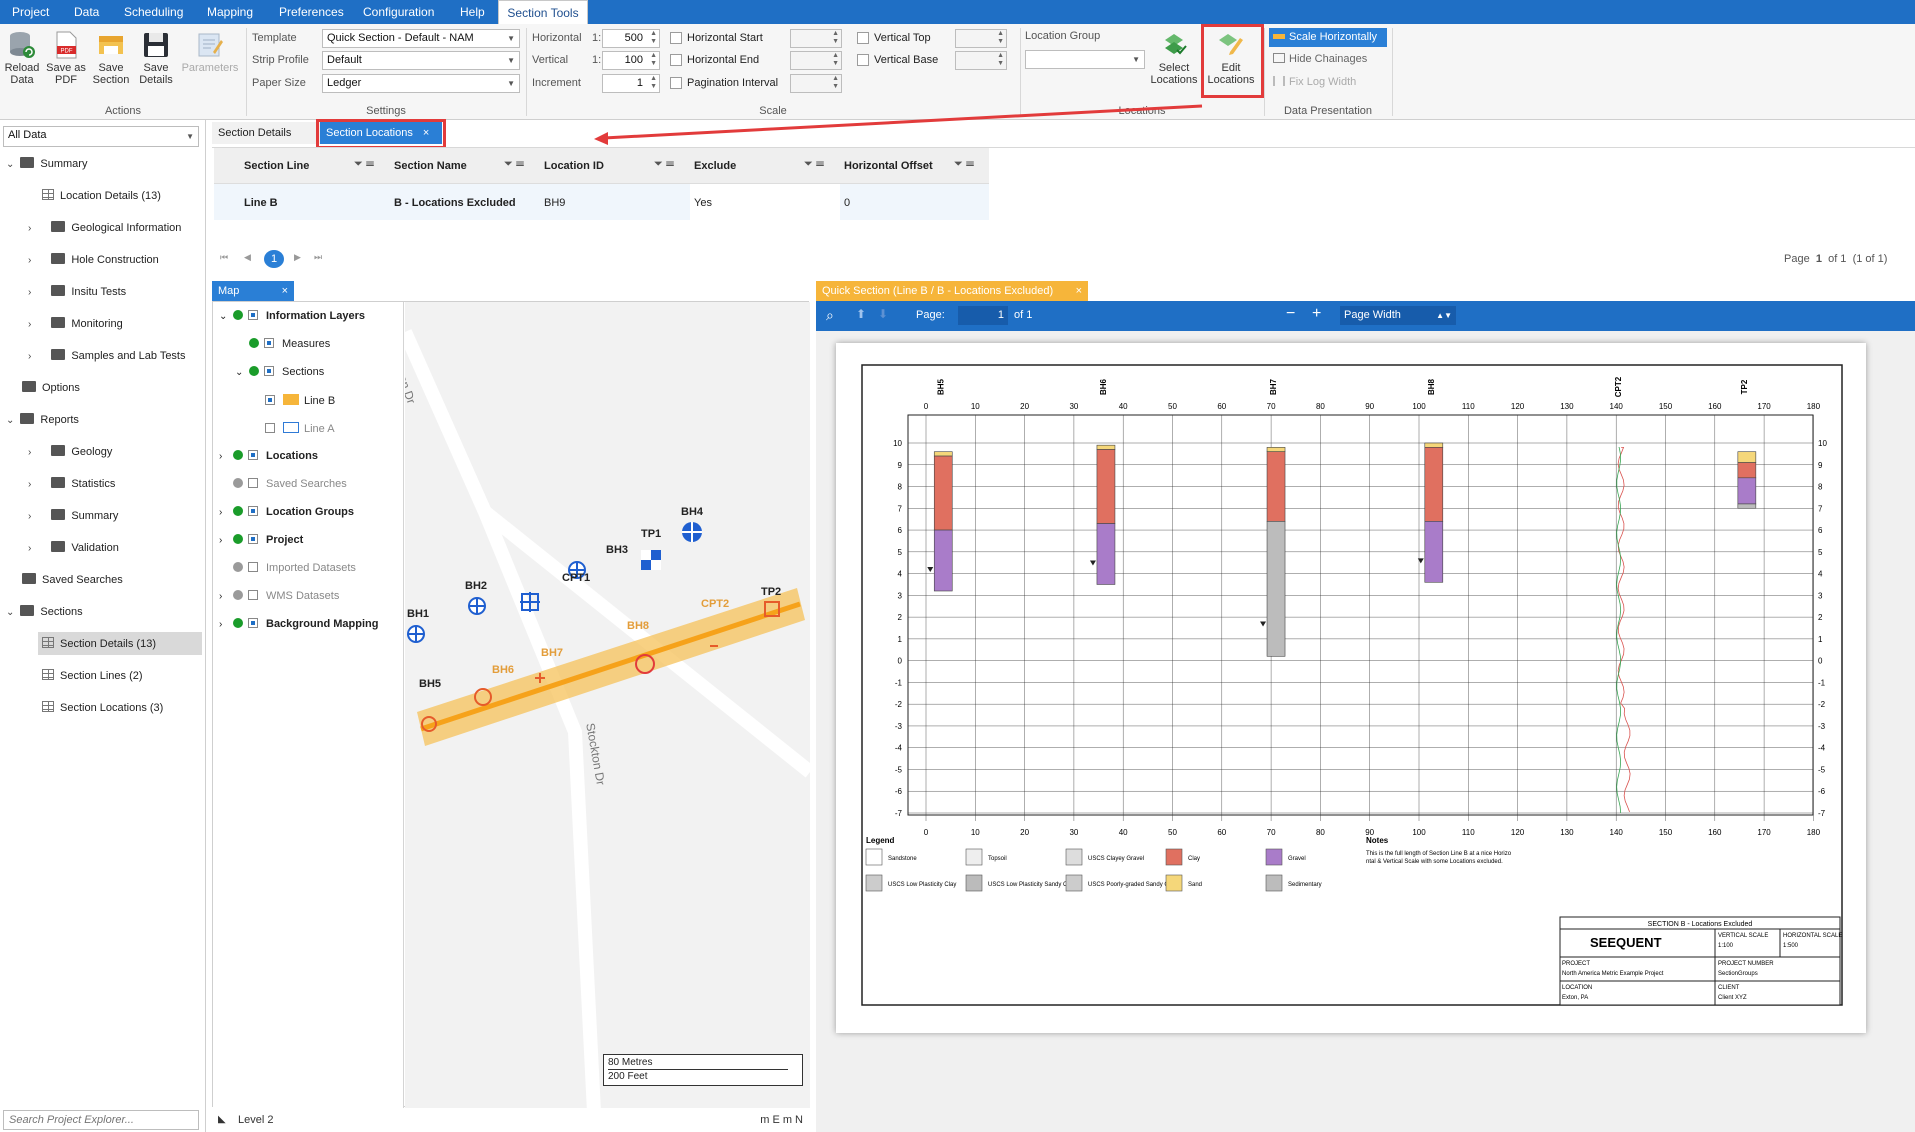  I want to click on table-cell: Yes, so click(703, 203).